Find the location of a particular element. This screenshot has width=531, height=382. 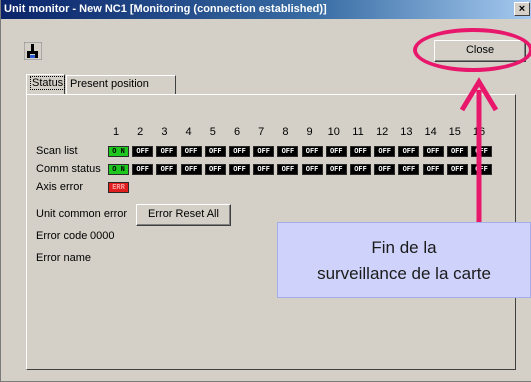

unit-number-1: 1 is located at coordinates (116, 132).